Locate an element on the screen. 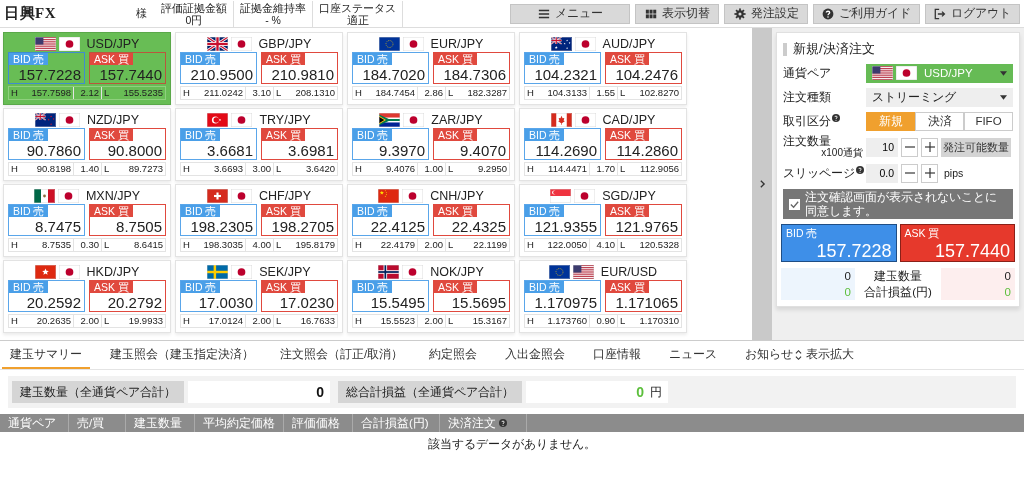 This screenshot has height=496, width=1024. tab: 建玉サマリー is located at coordinates (46, 355).